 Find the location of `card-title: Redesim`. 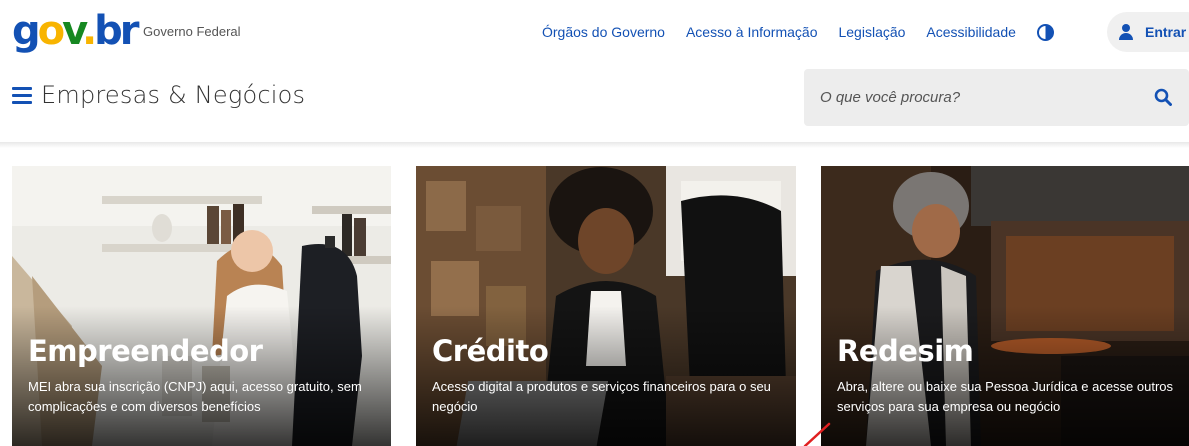

card-title: Redesim is located at coordinates (905, 351).